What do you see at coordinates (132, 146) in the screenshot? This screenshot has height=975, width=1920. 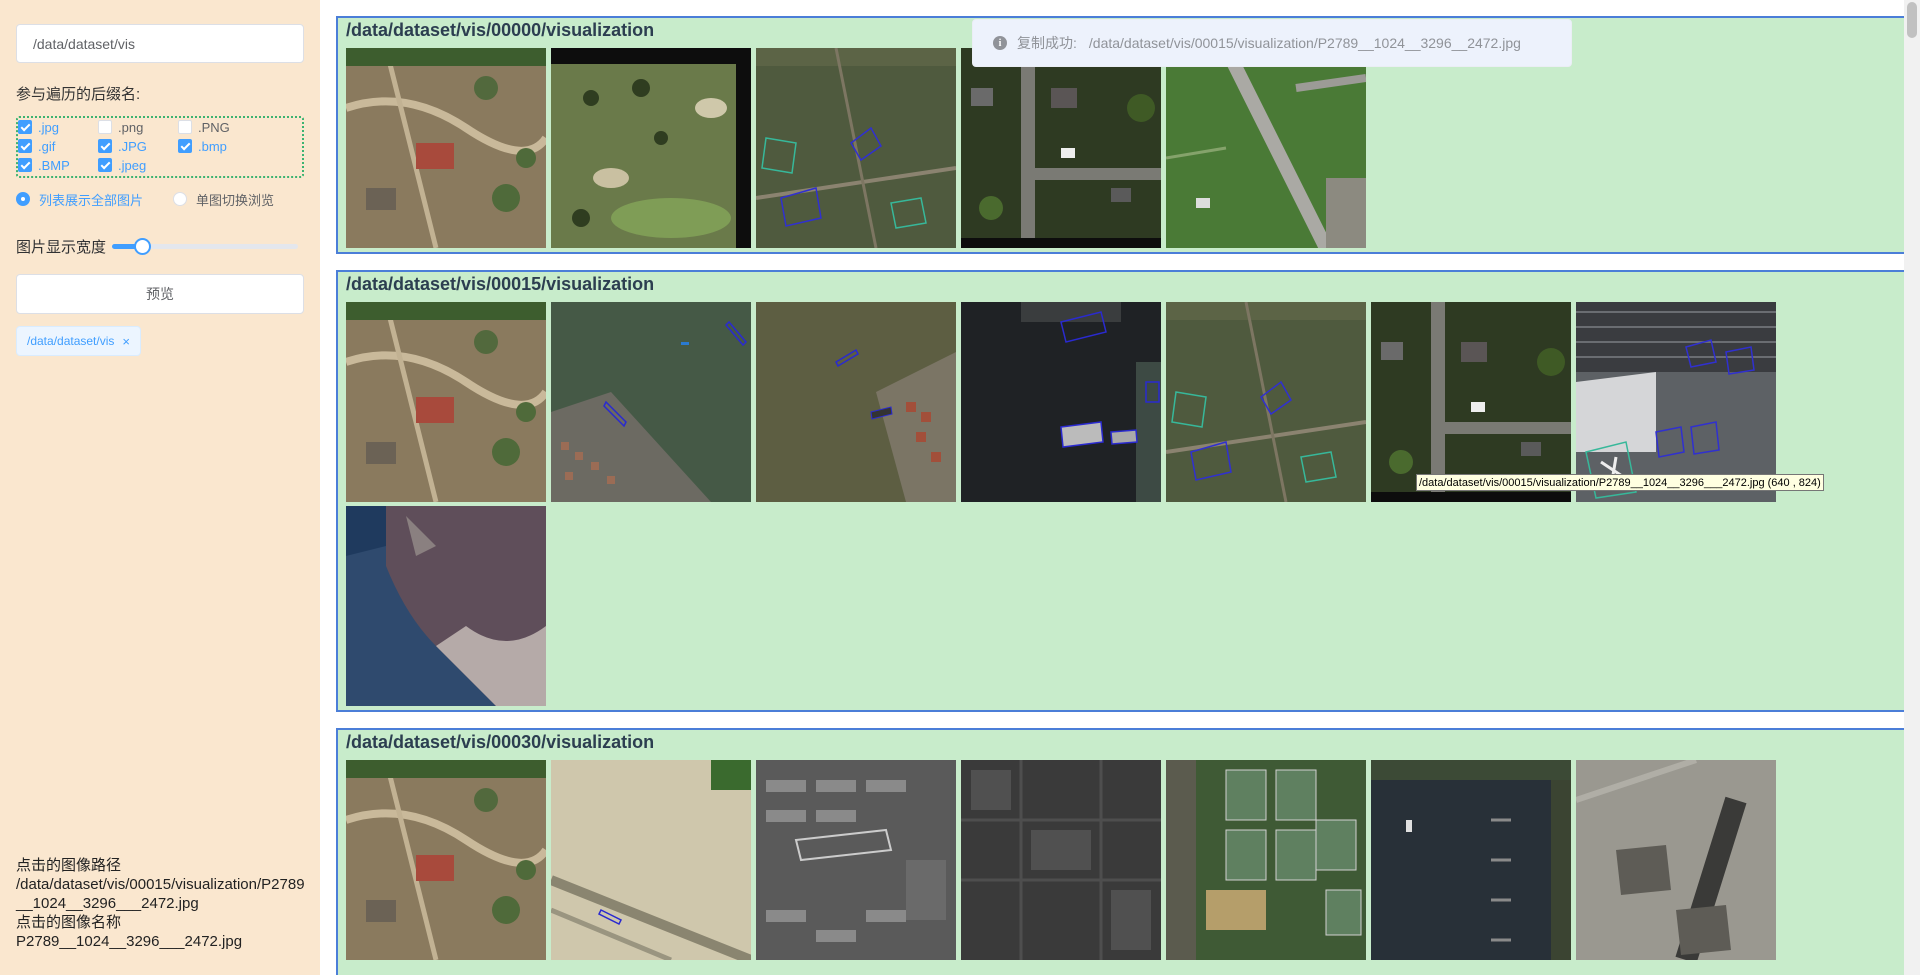 I see `extension-label: .JPG` at bounding box center [132, 146].